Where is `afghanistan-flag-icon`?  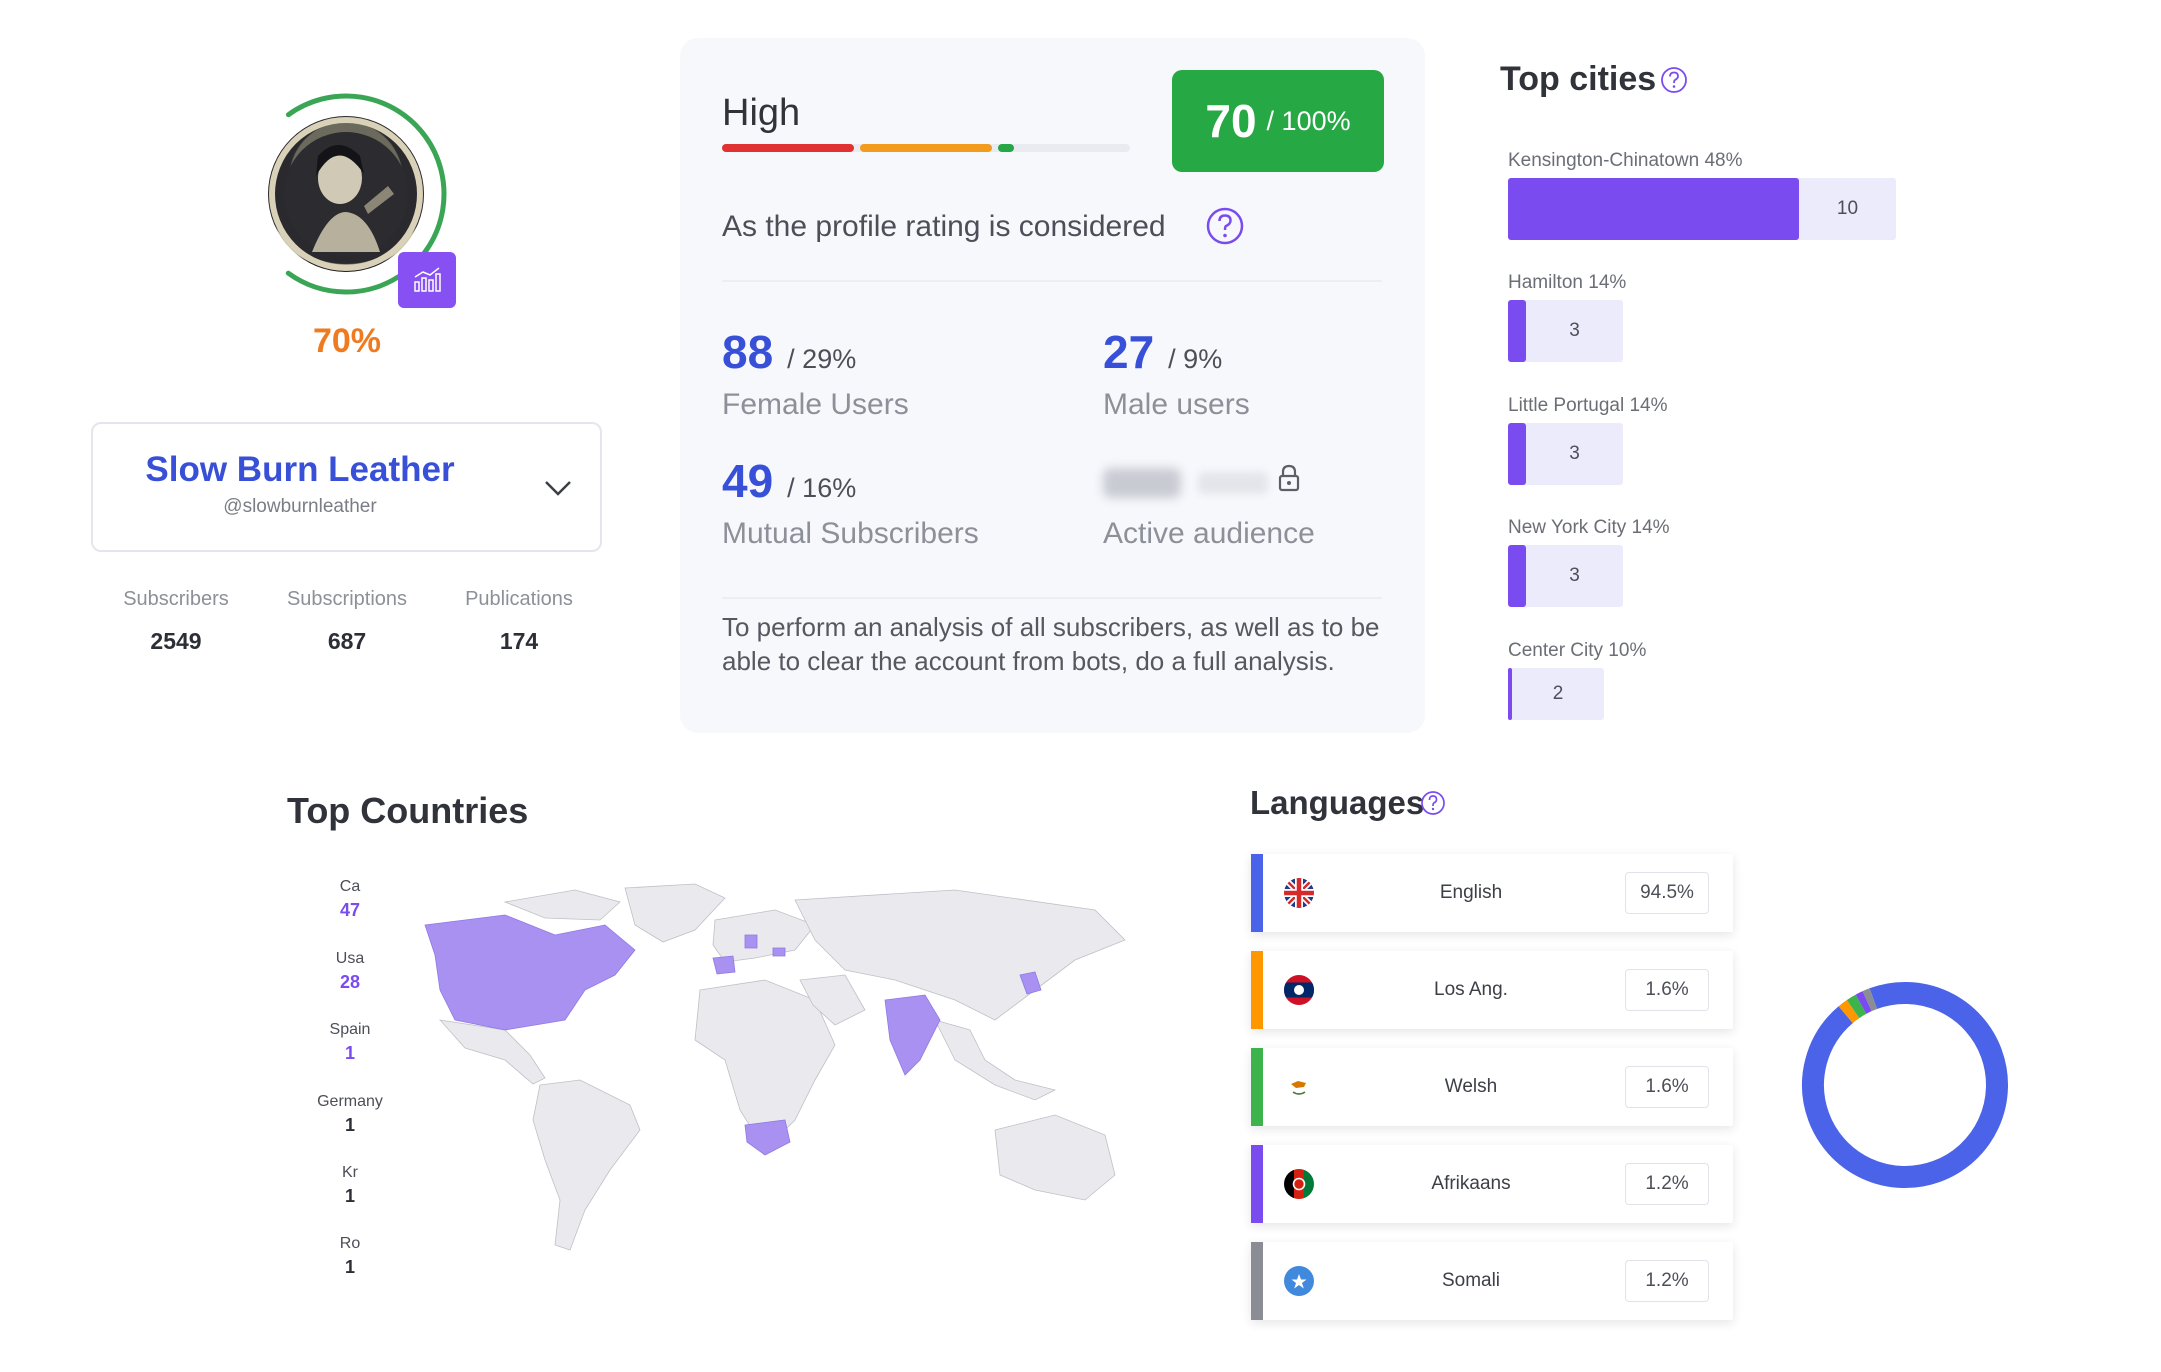
afghanistan-flag-icon is located at coordinates (1299, 1184).